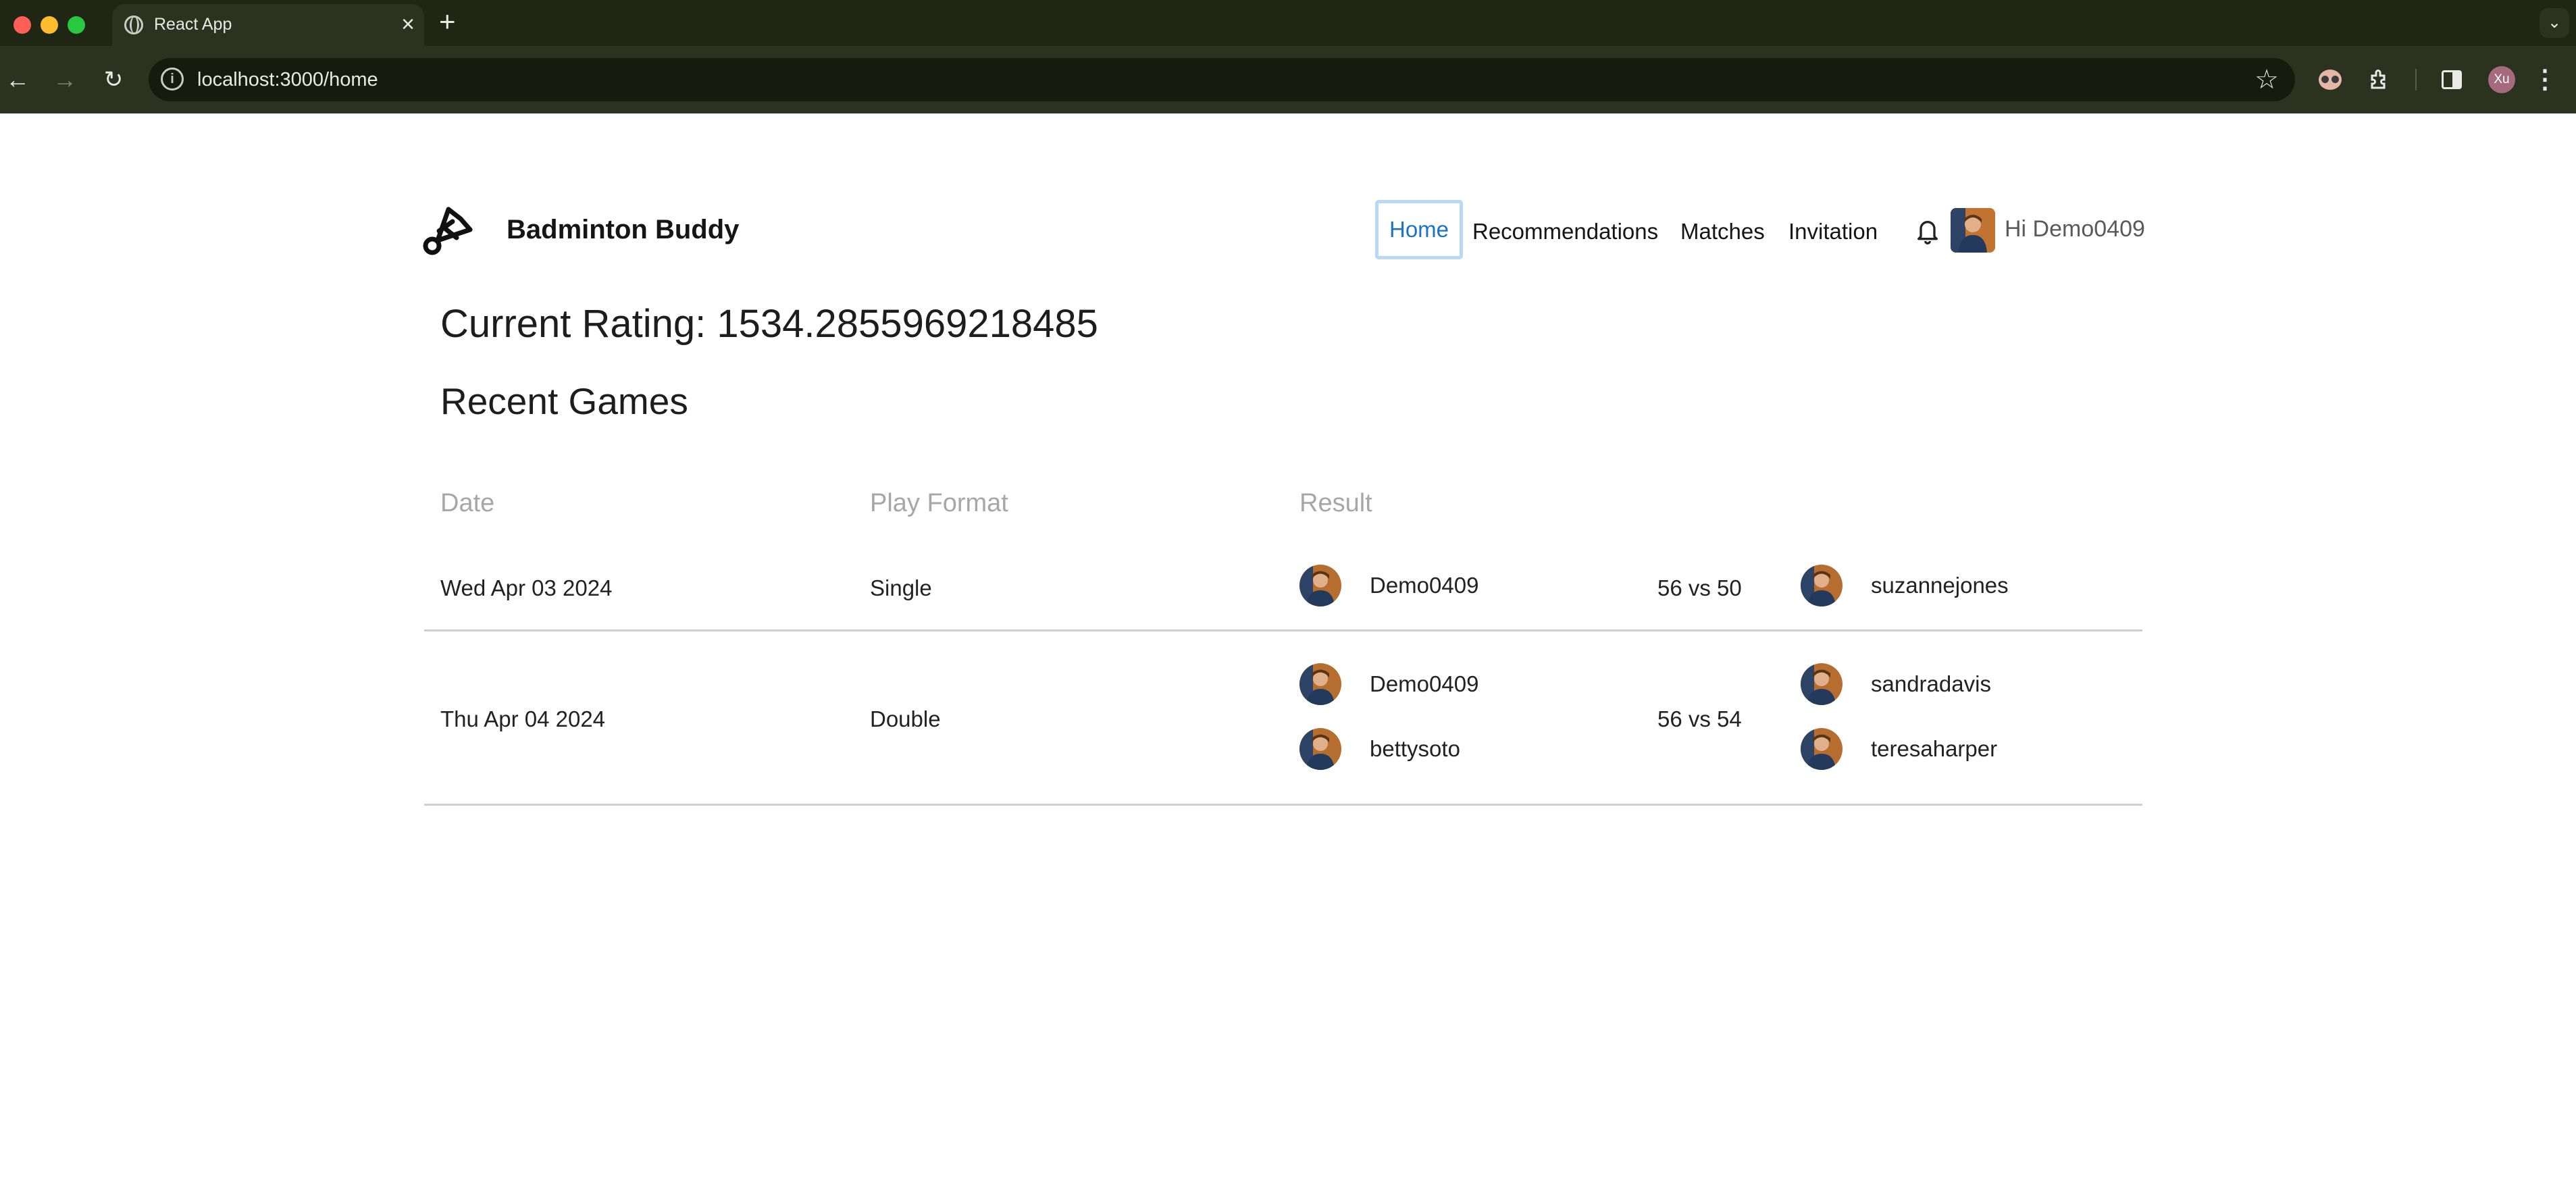 The image size is (2576, 1190). Describe the element at coordinates (408, 24) in the screenshot. I see `close-icon: ×` at that location.